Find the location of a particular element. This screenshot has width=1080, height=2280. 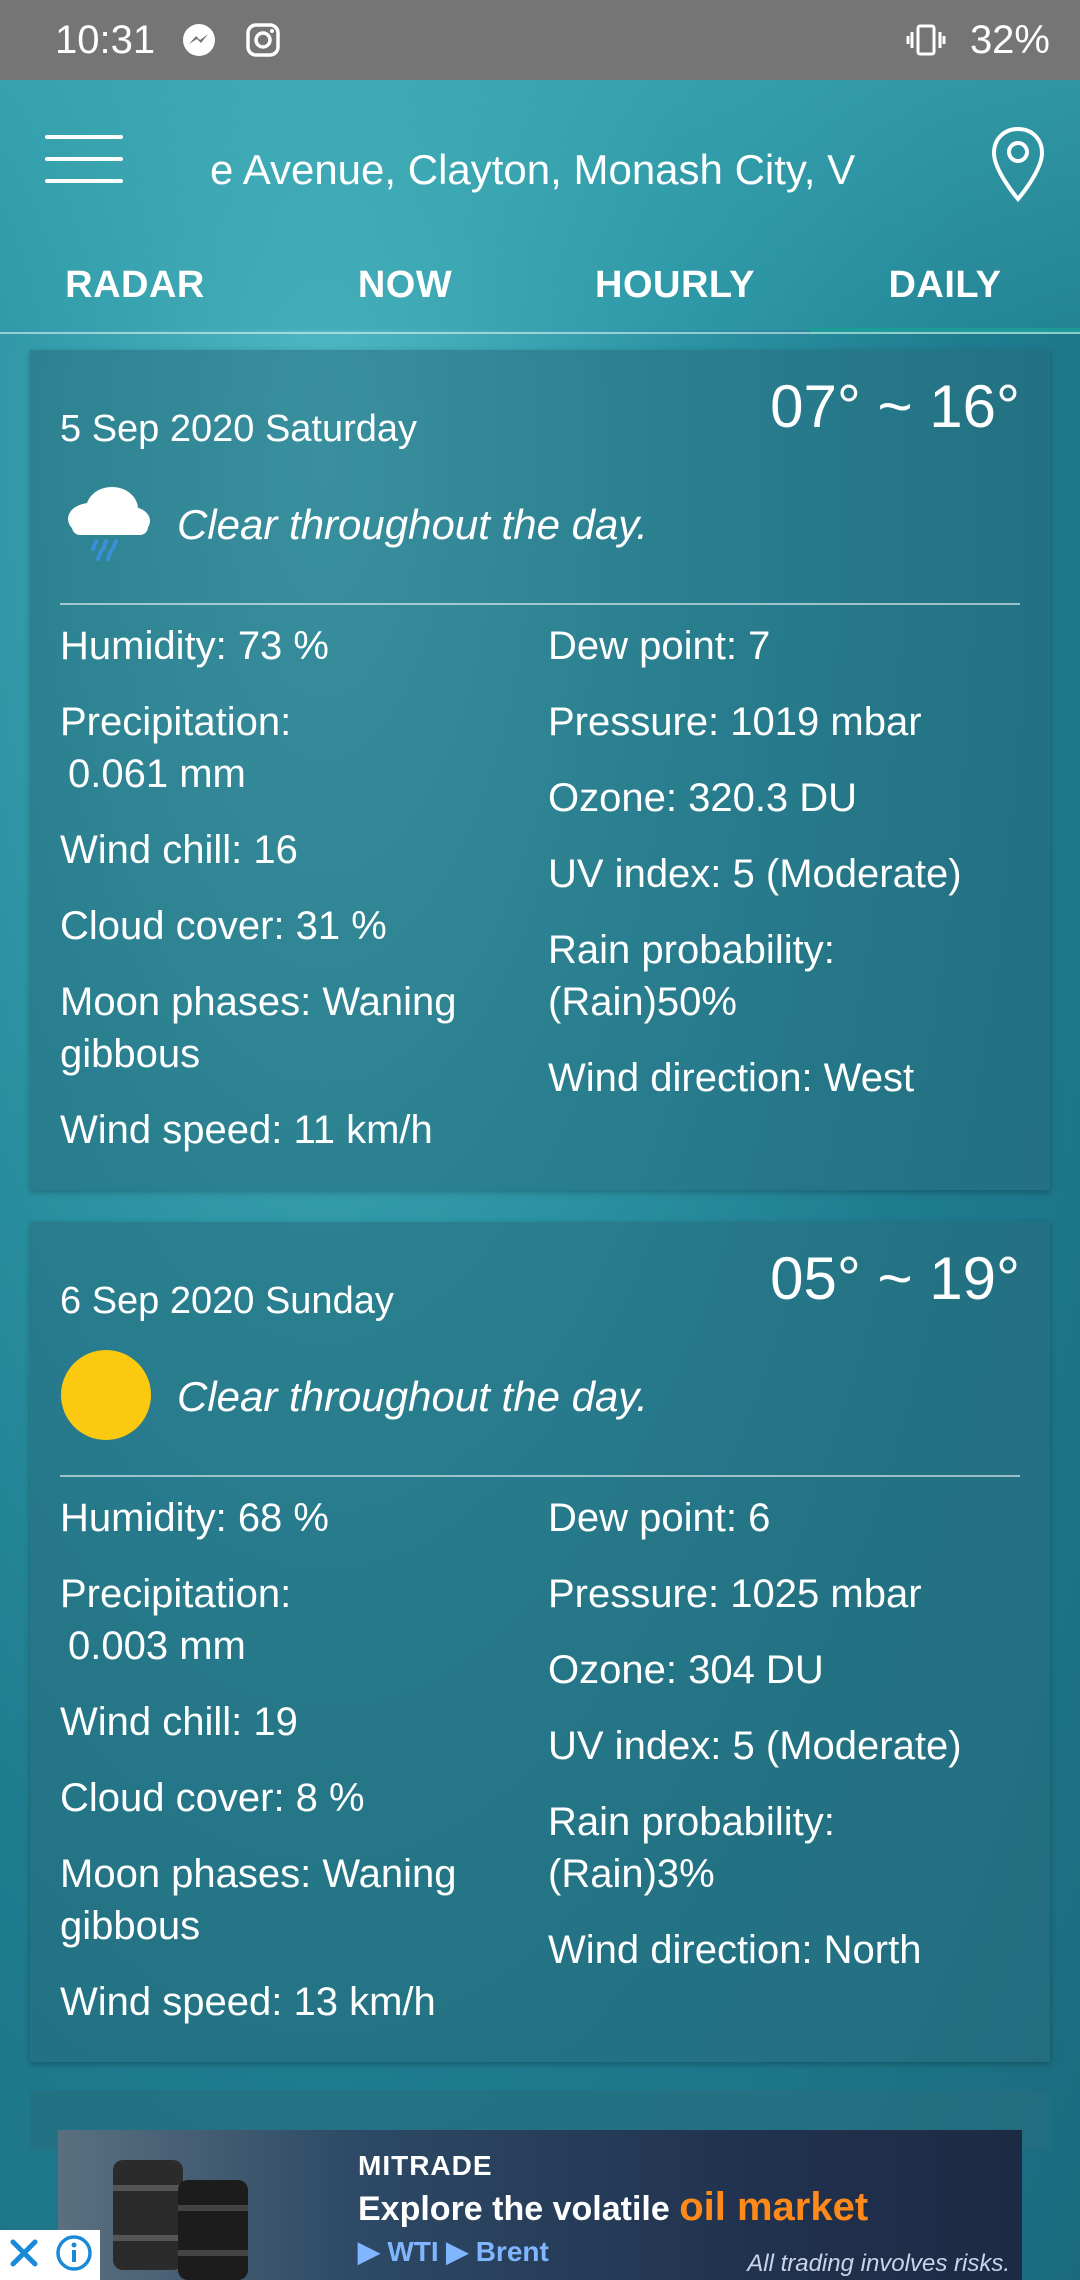

tab-daily: DAILY is located at coordinates (945, 285).